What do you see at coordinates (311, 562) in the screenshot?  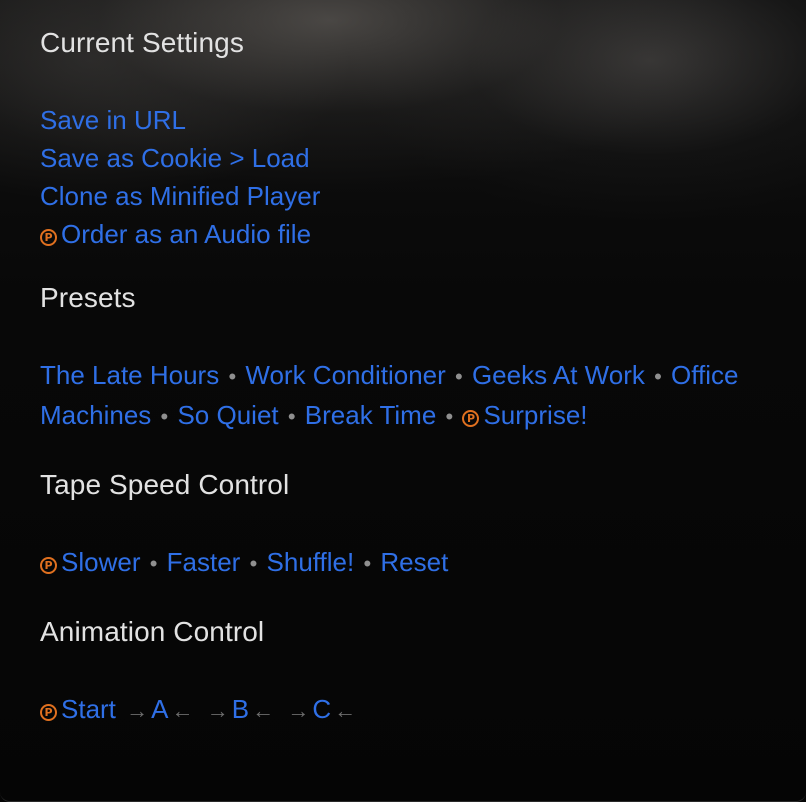 I see `shuffle-link: Shuffle!` at bounding box center [311, 562].